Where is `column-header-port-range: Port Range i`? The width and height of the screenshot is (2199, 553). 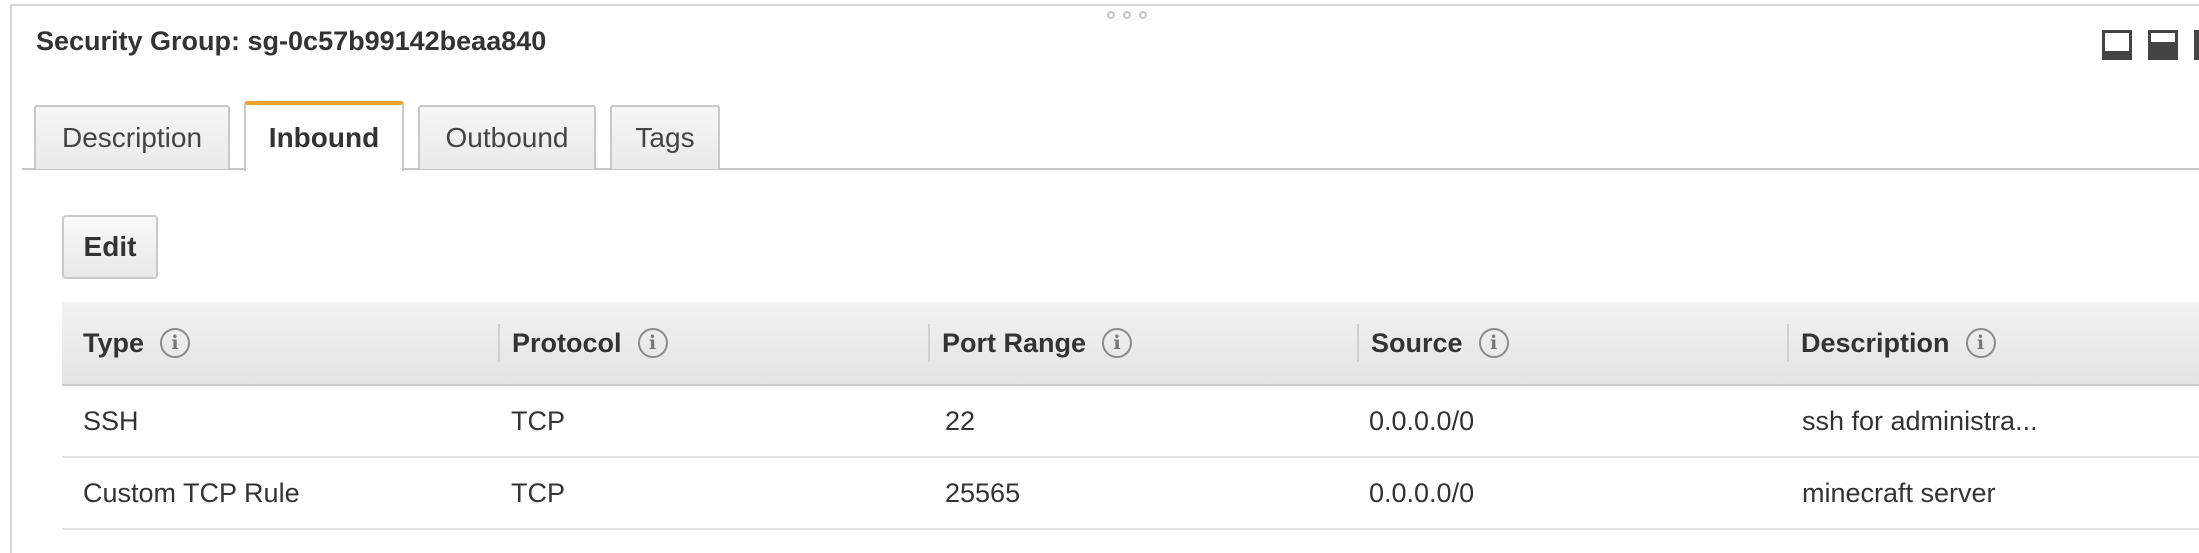
column-header-port-range: Port Range i is located at coordinates (1037, 343).